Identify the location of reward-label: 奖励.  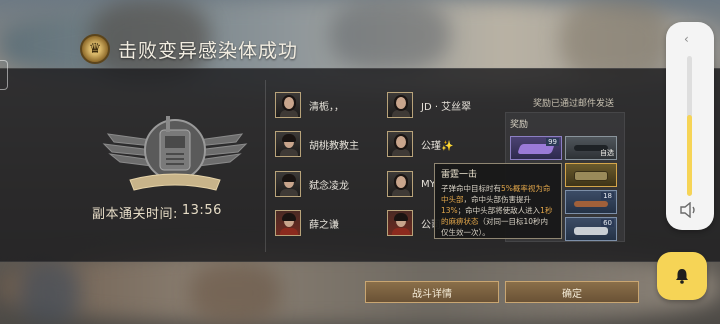
(519, 125).